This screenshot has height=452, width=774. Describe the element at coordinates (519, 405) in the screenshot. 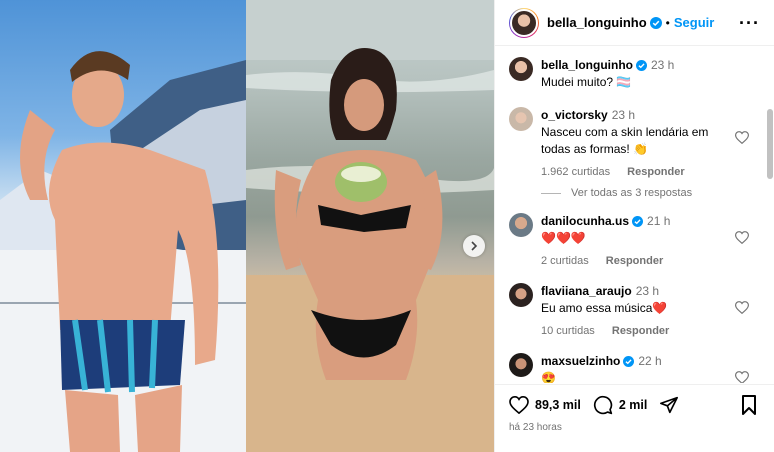

I see `heart-icon` at that location.